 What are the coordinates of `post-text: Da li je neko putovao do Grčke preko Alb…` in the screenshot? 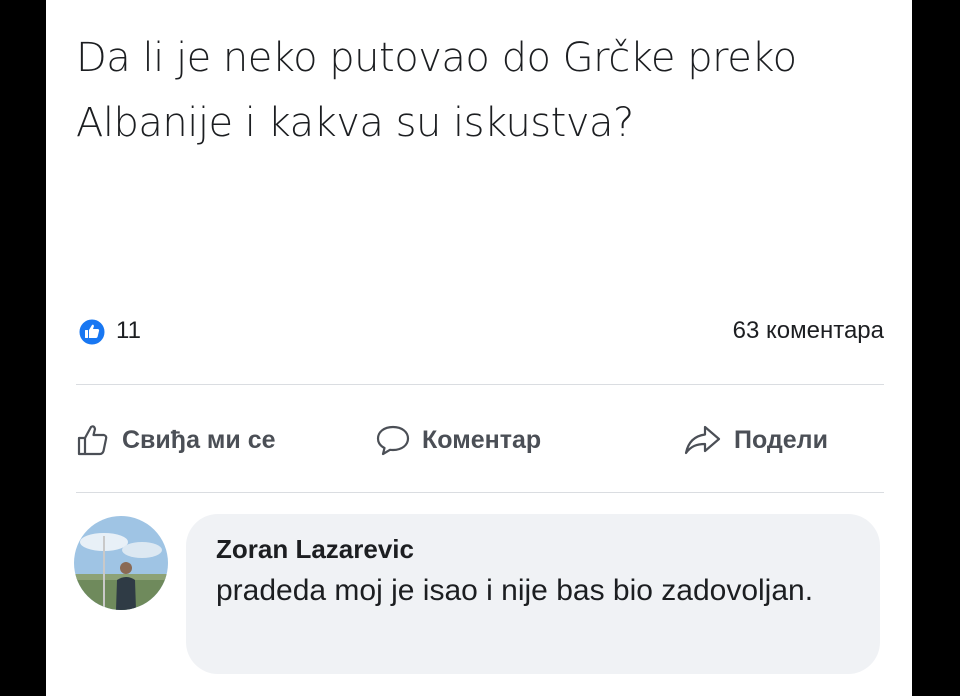 It's located at (436, 90).